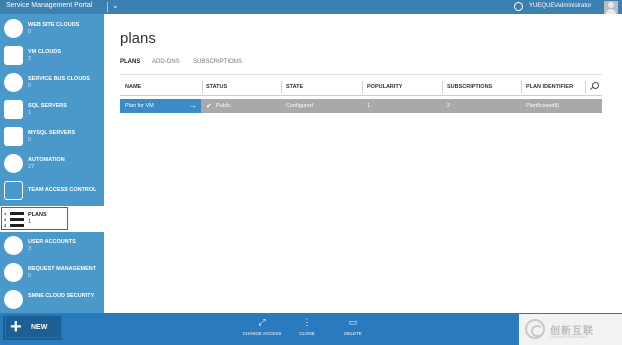 Image resolution: width=622 pixels, height=345 pixels. I want to click on service-bus-icon, so click(13, 82).